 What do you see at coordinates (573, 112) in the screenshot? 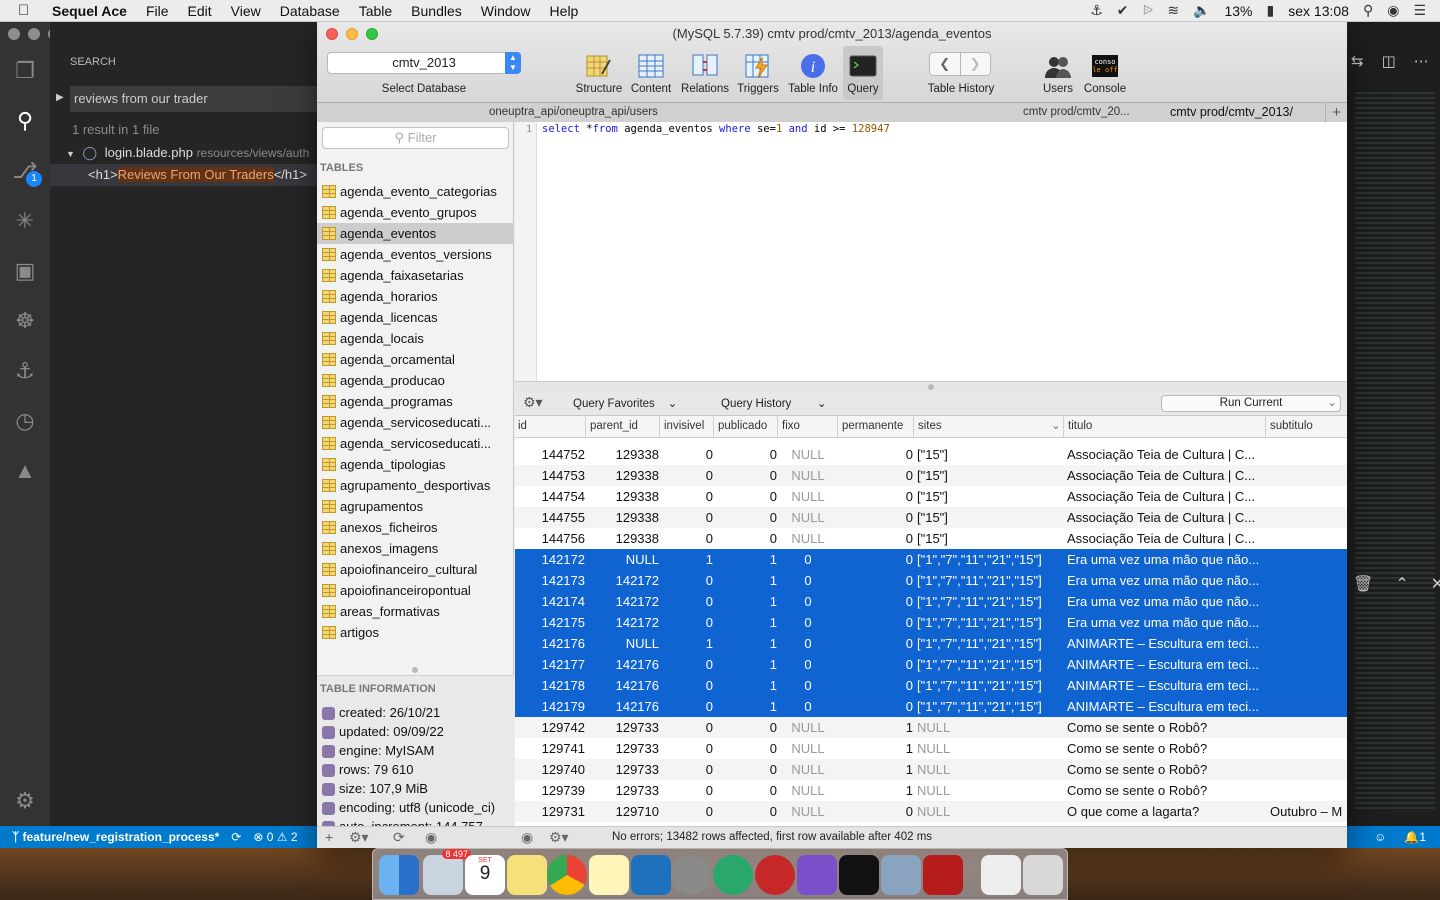
I see `tab-oneuptra-users: oneuptra_api/oneuptra_api/users` at bounding box center [573, 112].